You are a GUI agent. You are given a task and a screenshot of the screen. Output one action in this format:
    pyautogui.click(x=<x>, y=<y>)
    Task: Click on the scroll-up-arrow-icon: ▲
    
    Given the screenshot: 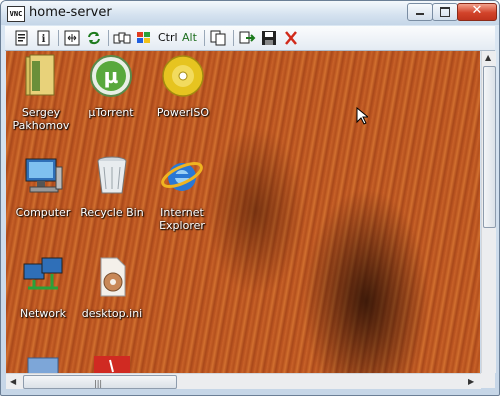 What is the action you would take?
    pyautogui.click(x=488, y=57)
    